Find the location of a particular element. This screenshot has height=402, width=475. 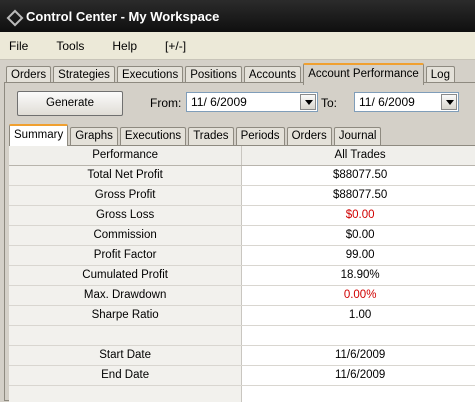

metric-value: 1.00 is located at coordinates (358, 315).